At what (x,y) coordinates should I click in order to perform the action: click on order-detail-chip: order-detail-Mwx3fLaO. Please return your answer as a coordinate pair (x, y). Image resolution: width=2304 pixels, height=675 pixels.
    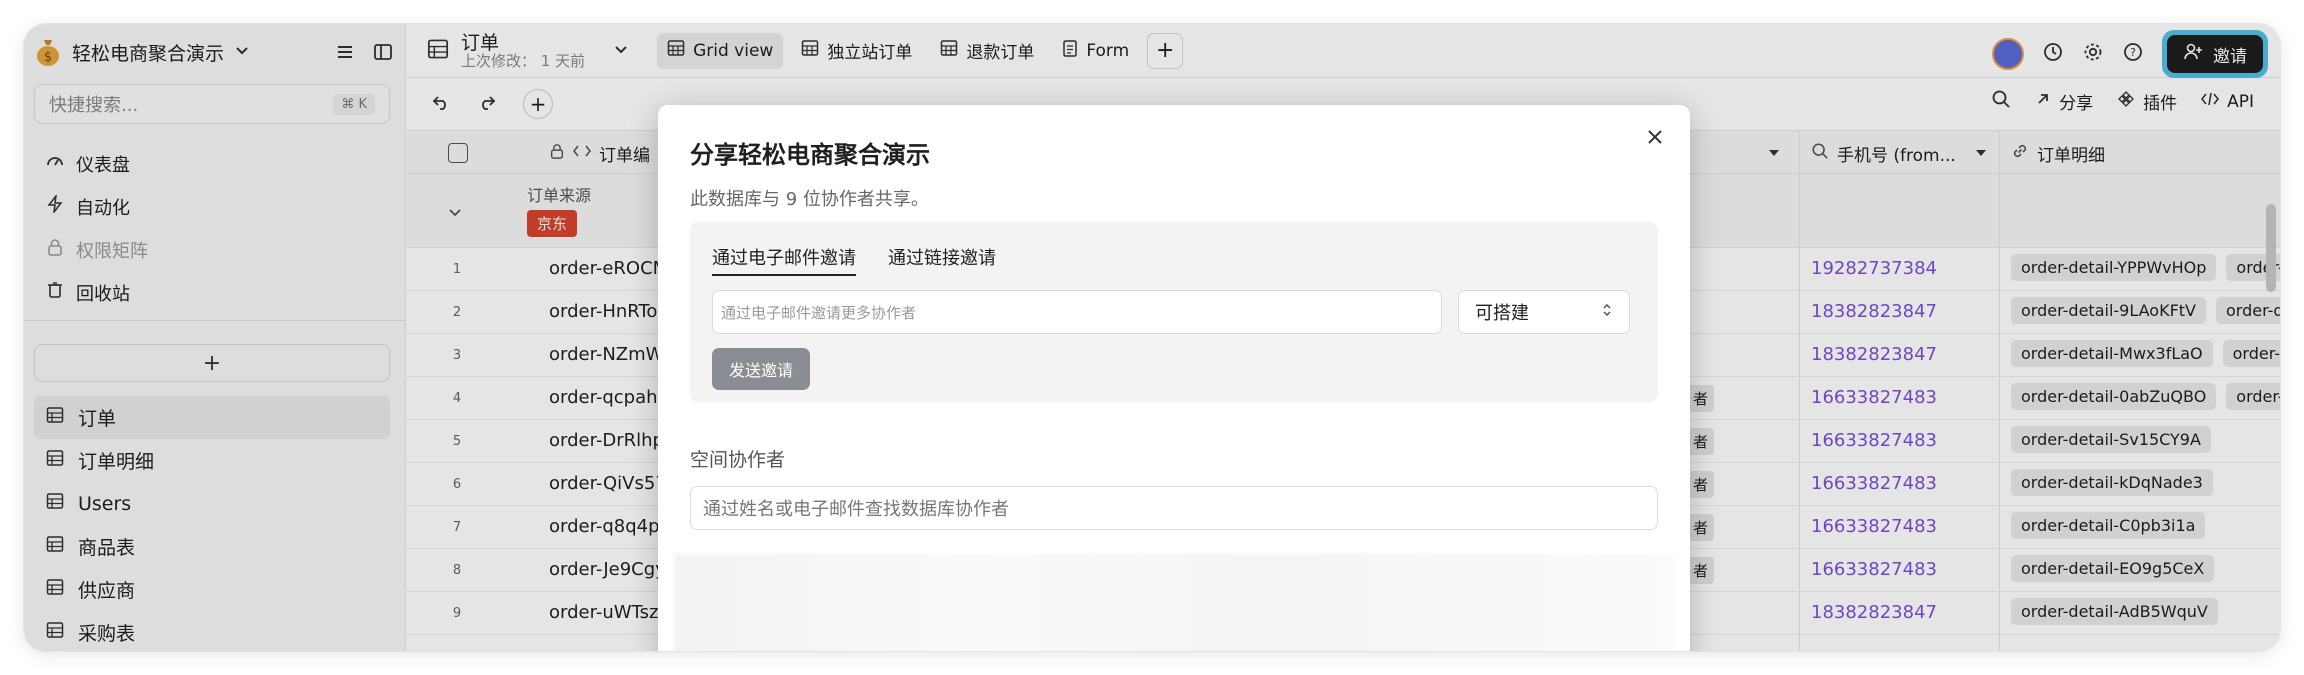
    Looking at the image, I should click on (2112, 353).